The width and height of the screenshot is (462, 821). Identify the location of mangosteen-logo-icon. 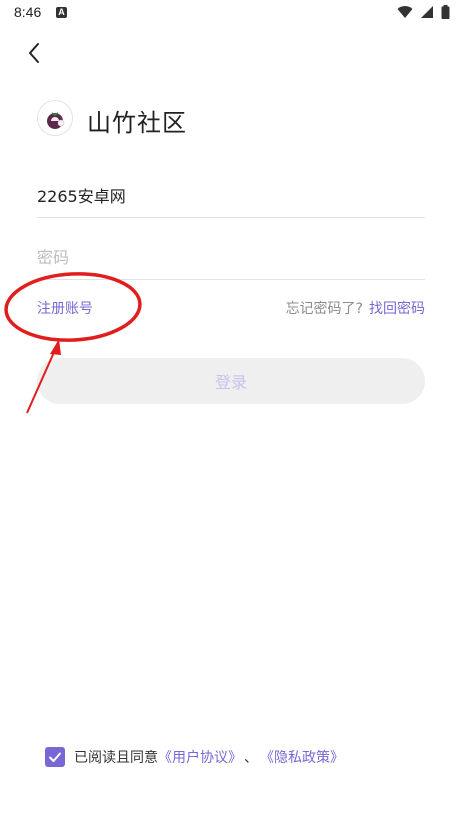
(56, 120).